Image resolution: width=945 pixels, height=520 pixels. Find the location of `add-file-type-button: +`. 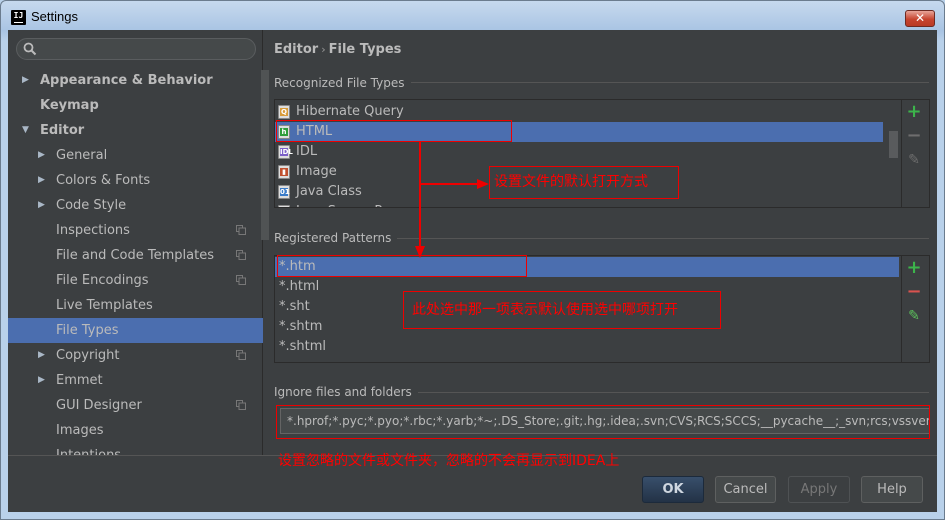

add-file-type-button: + is located at coordinates (914, 111).